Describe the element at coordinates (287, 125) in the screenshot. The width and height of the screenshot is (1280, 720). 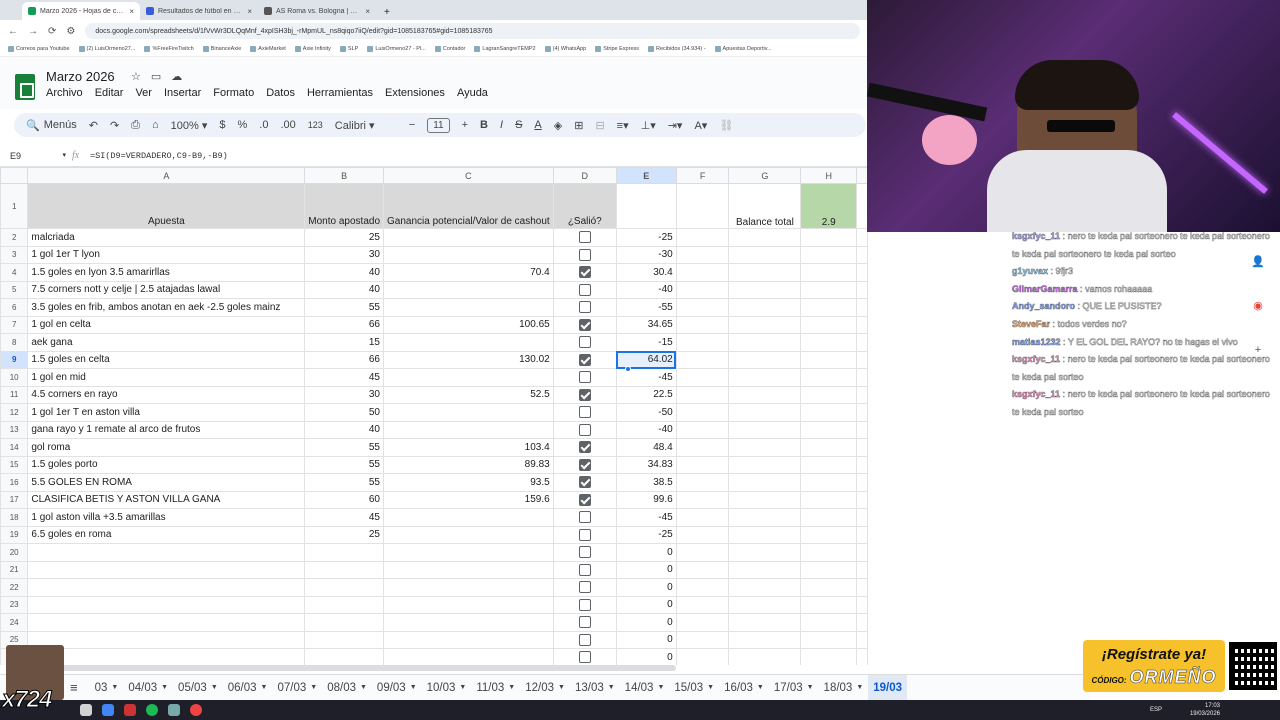
I see `increase-decimal-button: .00` at that location.